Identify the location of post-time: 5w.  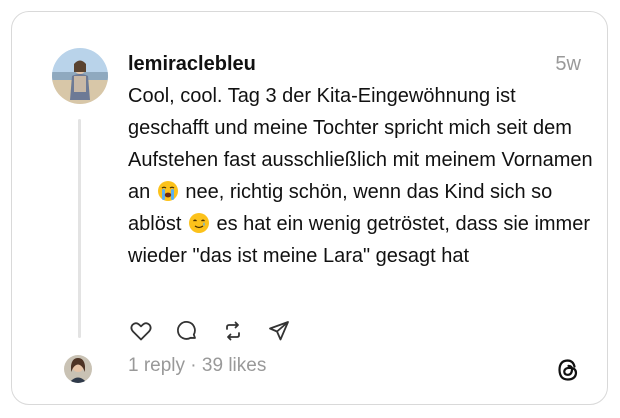
(568, 64).